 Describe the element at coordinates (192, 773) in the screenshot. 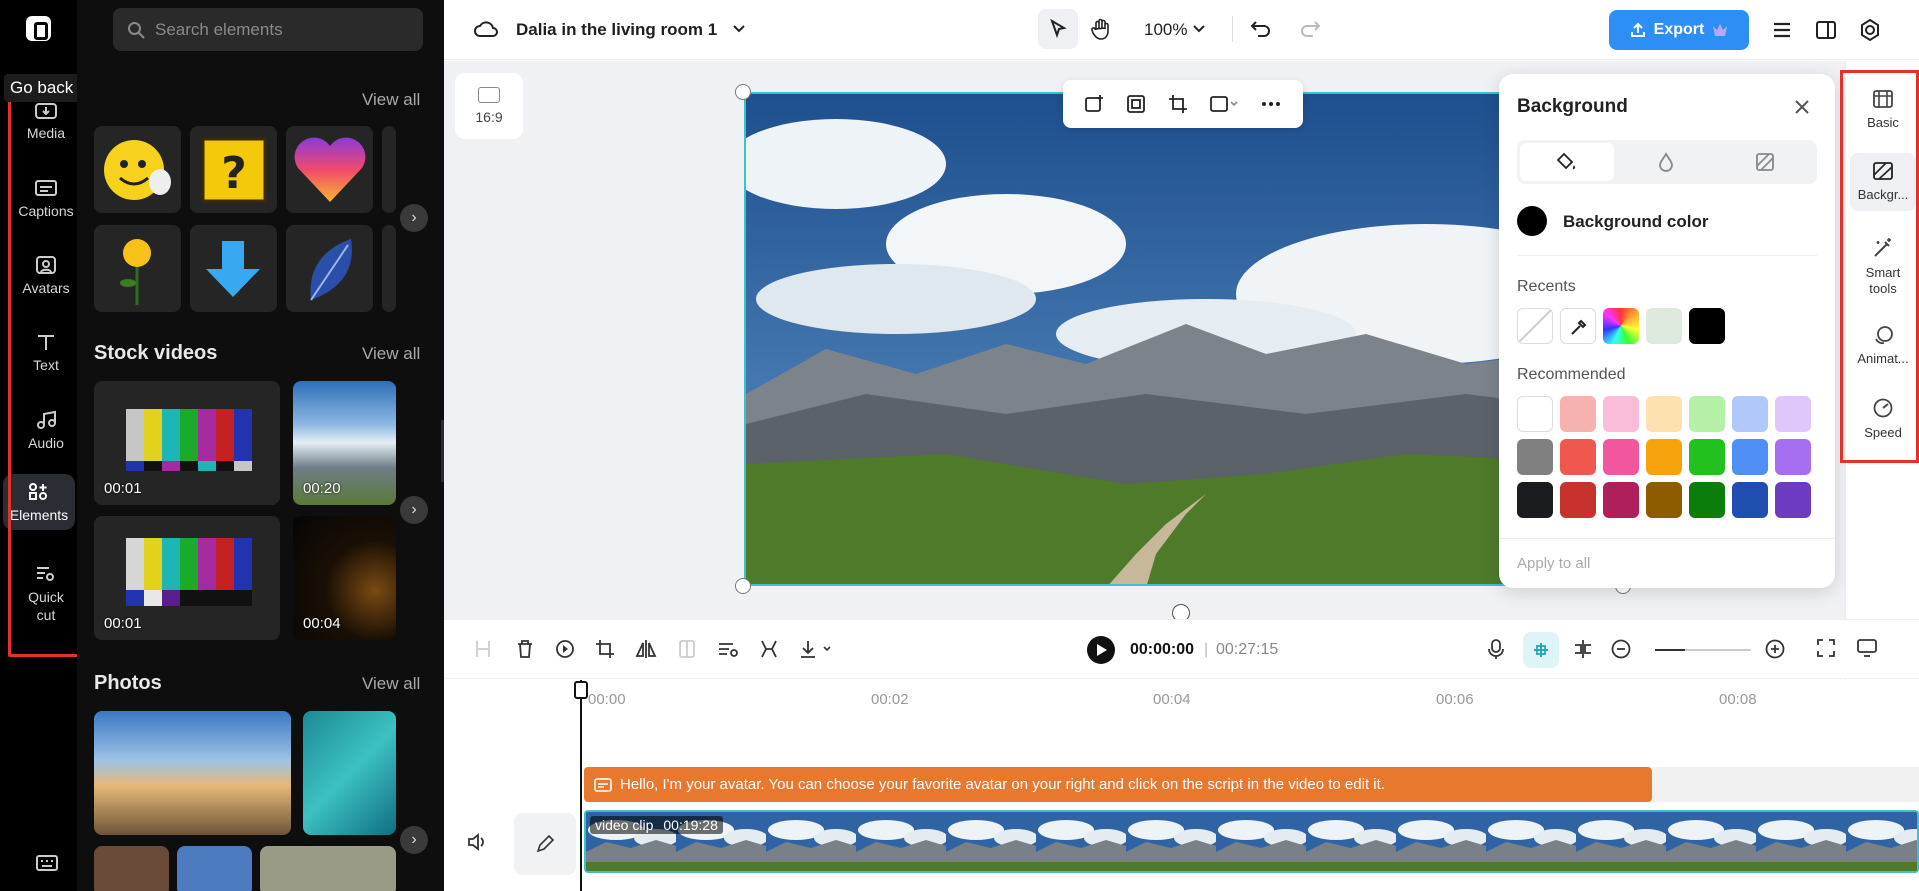

I see `photo-city` at that location.